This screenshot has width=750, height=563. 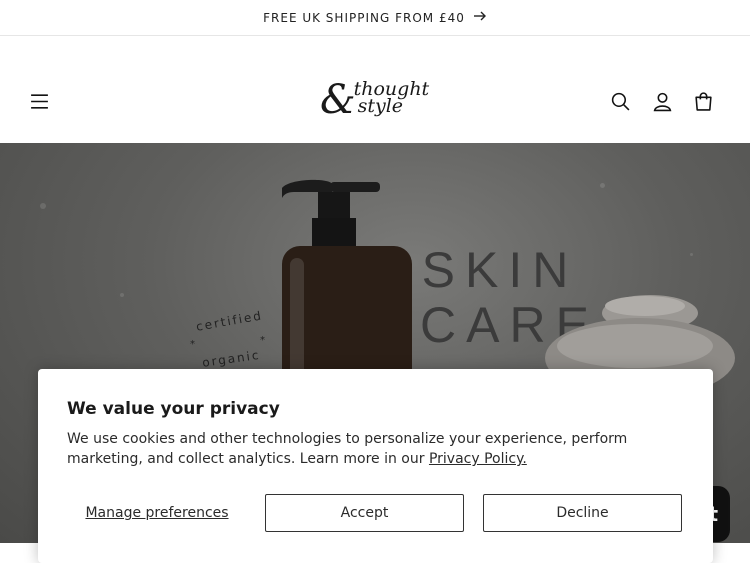 I want to click on privacy-policy-link: Privacy Policy., so click(x=478, y=459).